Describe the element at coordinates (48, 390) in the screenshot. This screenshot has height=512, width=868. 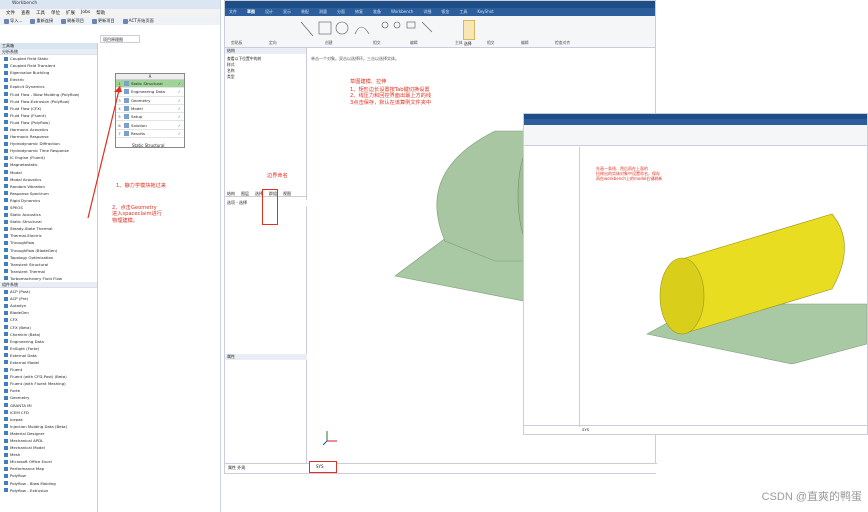
I see `toolbox-item: Forte` at that location.